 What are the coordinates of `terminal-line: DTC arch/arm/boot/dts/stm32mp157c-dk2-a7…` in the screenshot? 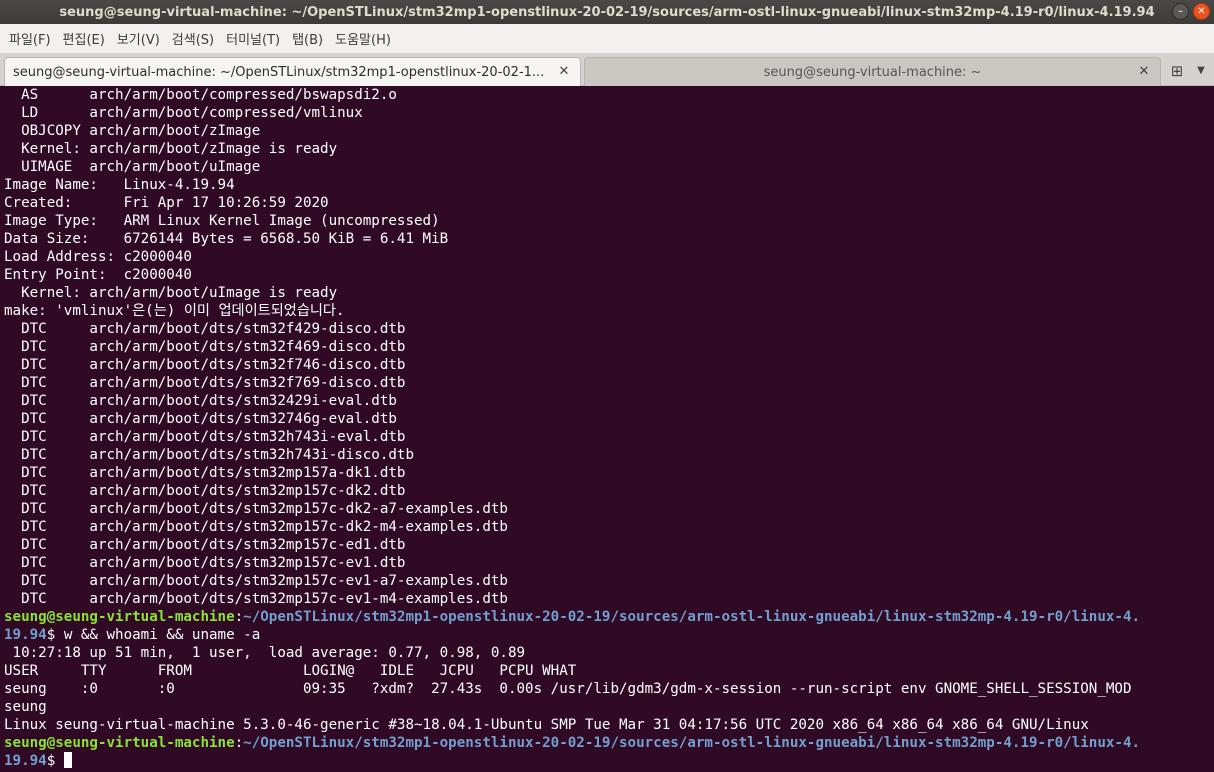 It's located at (256, 509).